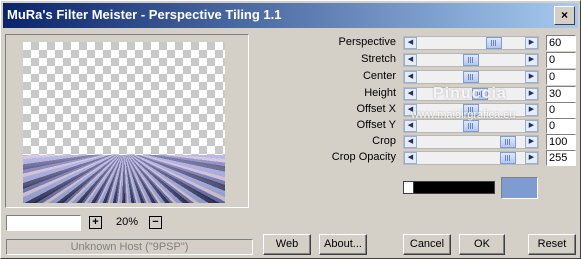 The image size is (581, 259). Describe the element at coordinates (127, 222) in the screenshot. I see `zoom-level: 20%` at that location.